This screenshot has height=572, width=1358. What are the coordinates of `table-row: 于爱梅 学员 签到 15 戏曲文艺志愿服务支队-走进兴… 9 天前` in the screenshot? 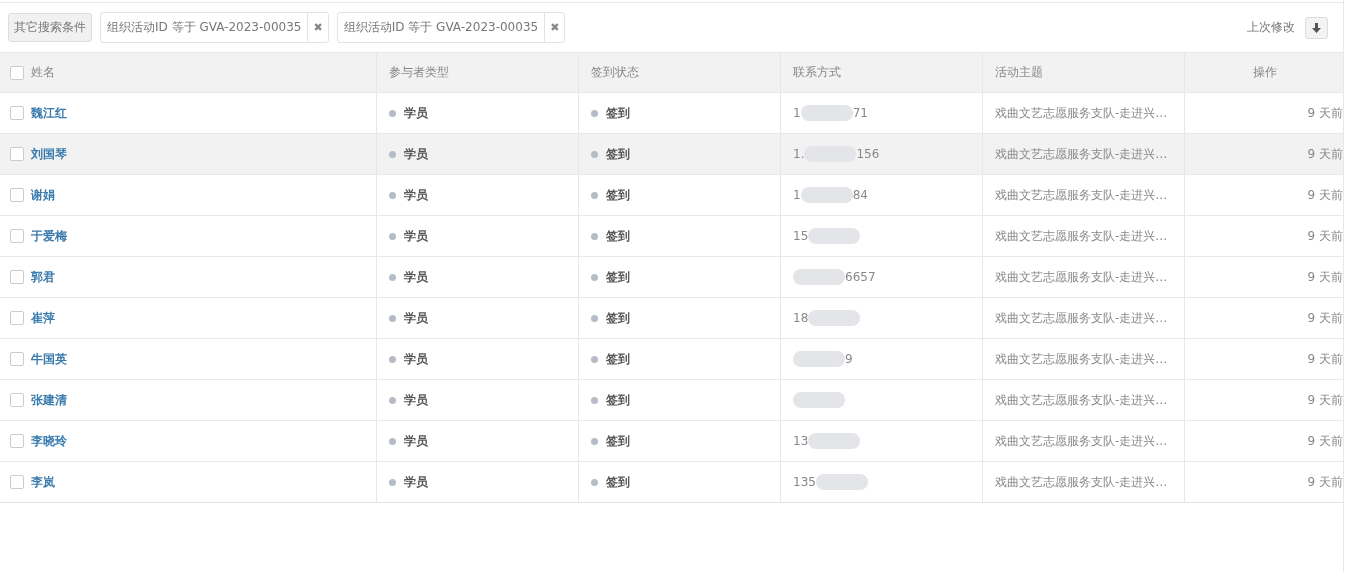 It's located at (671, 235).